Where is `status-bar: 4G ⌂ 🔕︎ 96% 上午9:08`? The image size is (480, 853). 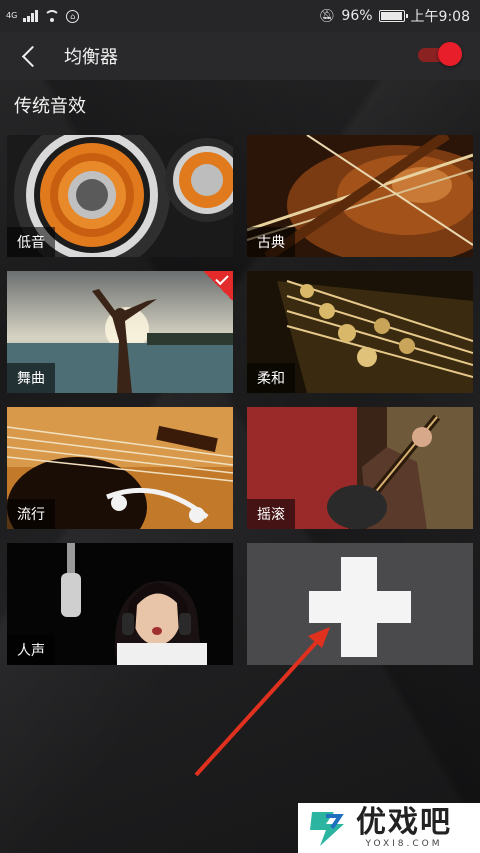
status-bar: 4G ⌂ 🔕︎ 96% 上午9:08 is located at coordinates (240, 16).